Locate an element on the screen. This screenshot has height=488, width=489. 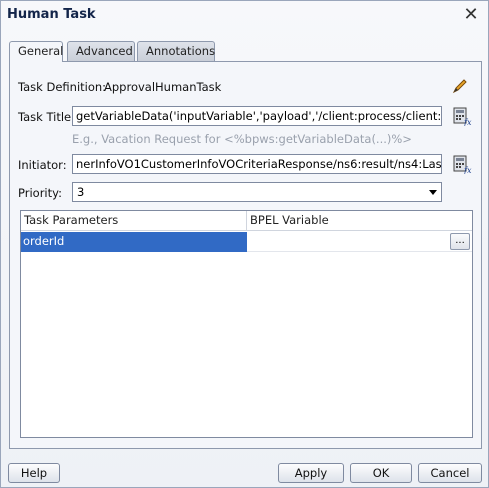
close-icon: ✕ is located at coordinates (471, 15).